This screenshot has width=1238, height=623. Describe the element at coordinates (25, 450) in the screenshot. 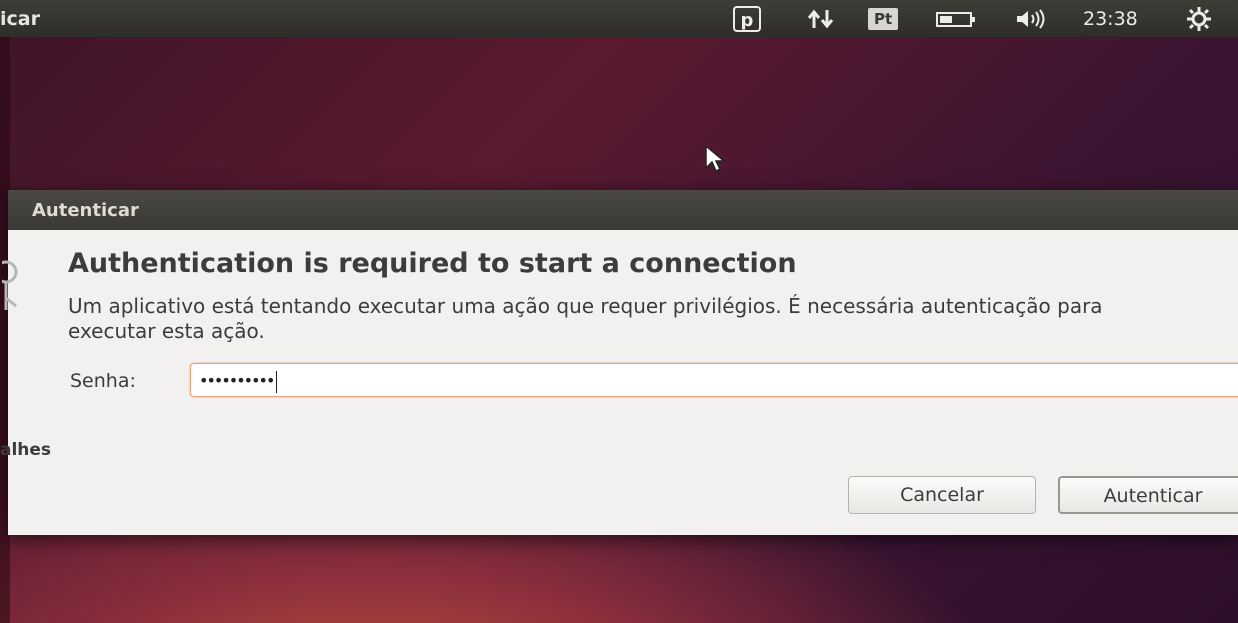

I see `details-expander: alhes` at that location.